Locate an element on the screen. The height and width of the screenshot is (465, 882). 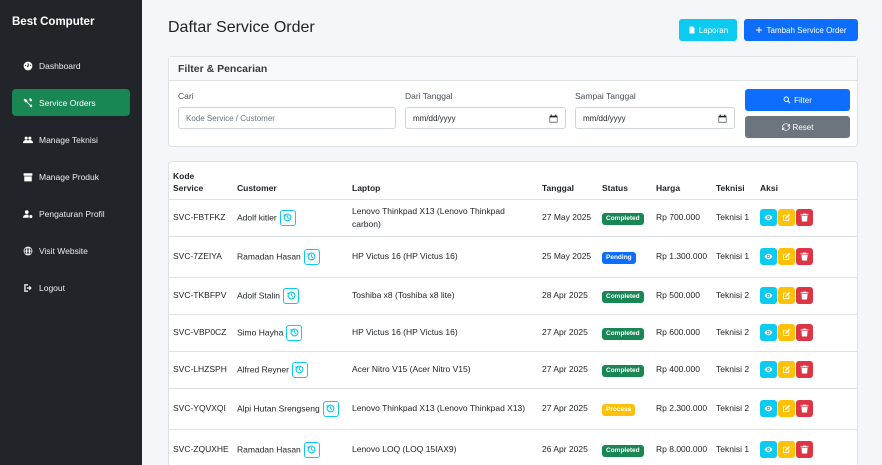
brand-title: Best Computer is located at coordinates (53, 22).